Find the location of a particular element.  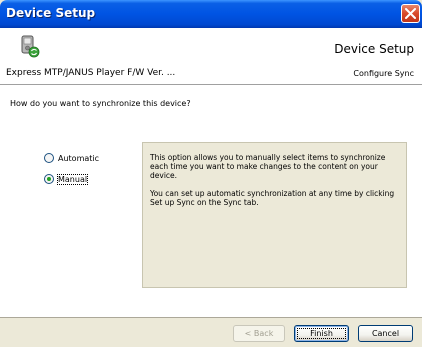

radio-manual-label: Manual is located at coordinates (72, 179).